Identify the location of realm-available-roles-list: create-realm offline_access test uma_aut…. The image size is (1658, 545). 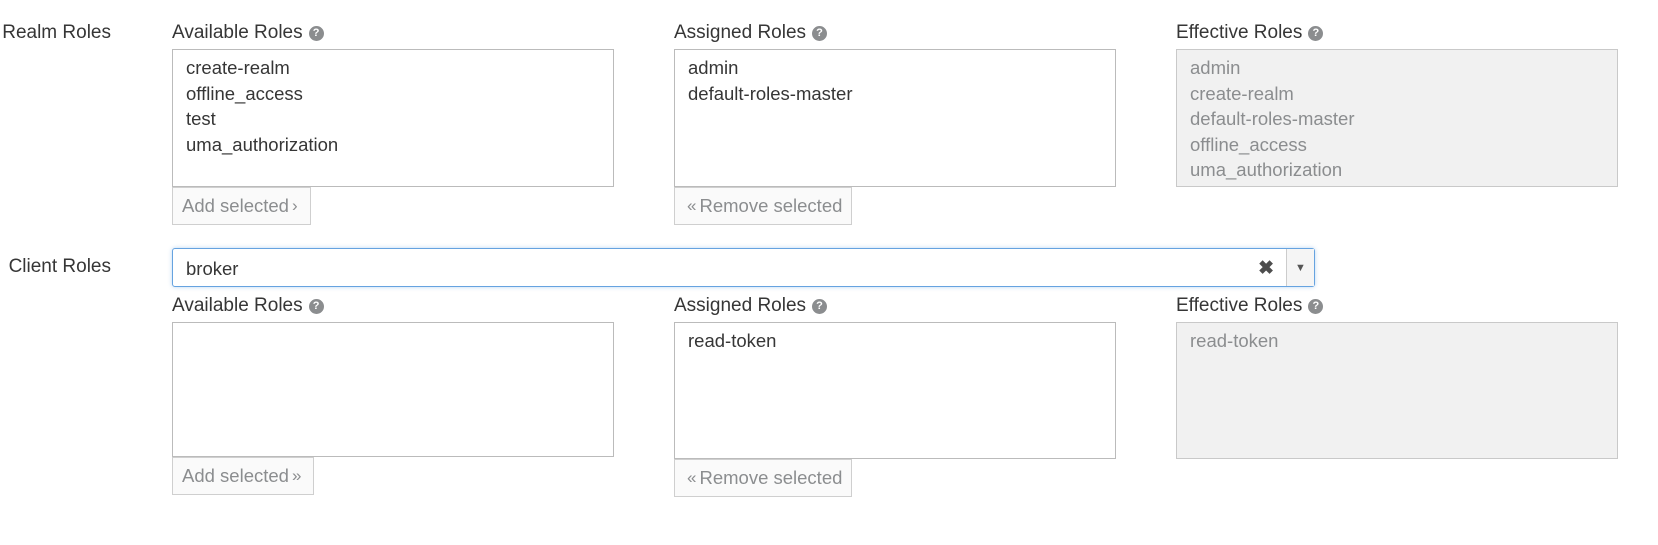
(393, 118).